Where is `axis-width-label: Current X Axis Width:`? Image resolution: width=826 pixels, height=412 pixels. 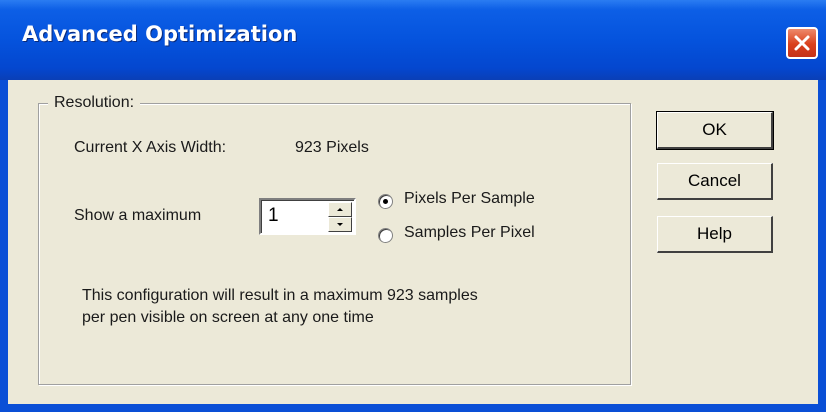
axis-width-label: Current X Axis Width: is located at coordinates (150, 147).